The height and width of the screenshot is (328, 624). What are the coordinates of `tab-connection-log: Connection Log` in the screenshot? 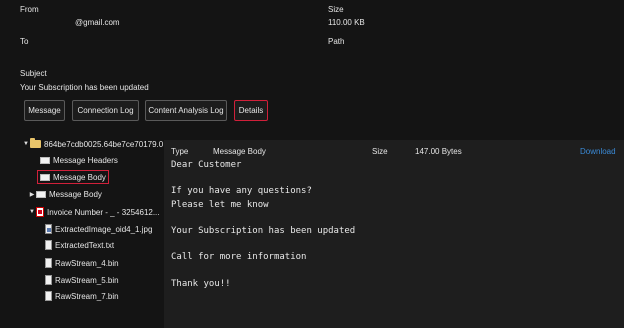 It's located at (105, 110).